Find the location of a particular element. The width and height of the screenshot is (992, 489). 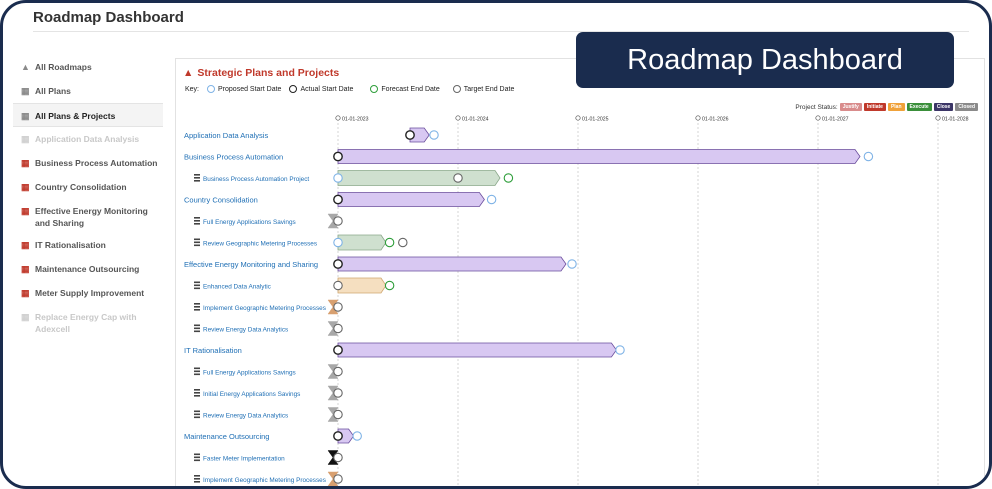

sidebar-item-all-plans: ▦ All Plans is located at coordinates (88, 91).